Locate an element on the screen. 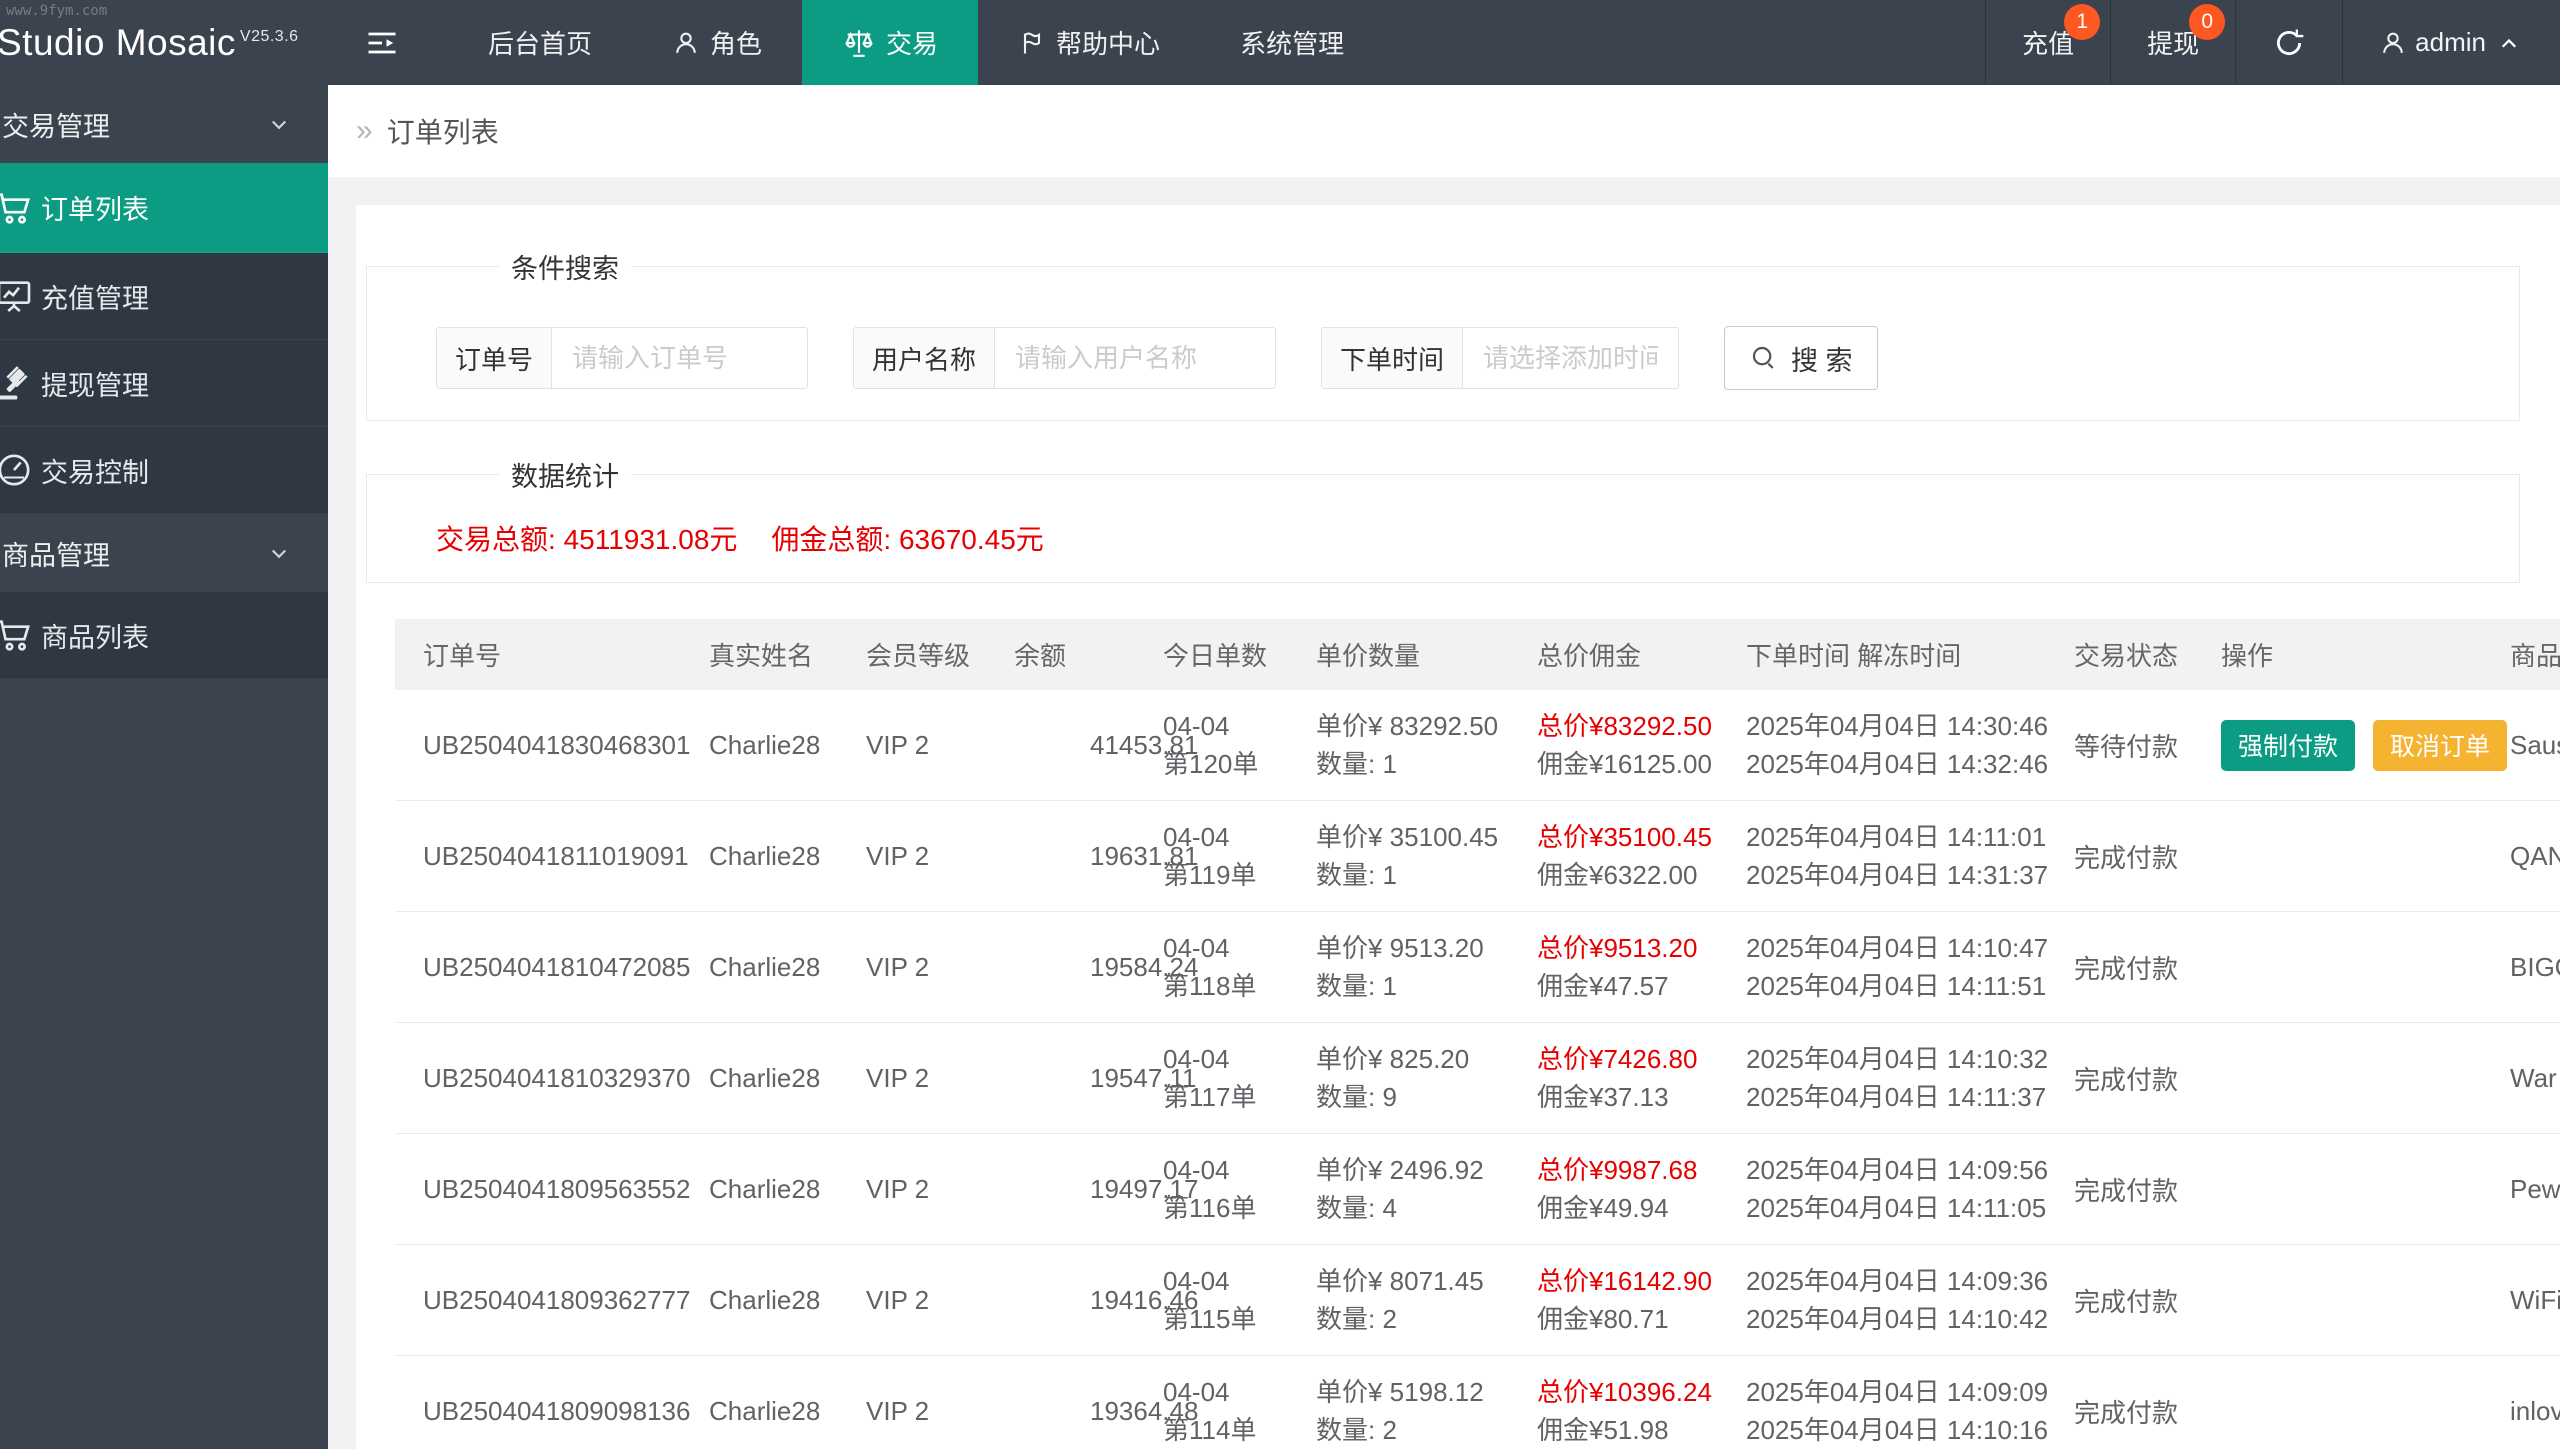 This screenshot has height=1449, width=2560. search-panel-legend: 条件搜索 is located at coordinates (565, 269).